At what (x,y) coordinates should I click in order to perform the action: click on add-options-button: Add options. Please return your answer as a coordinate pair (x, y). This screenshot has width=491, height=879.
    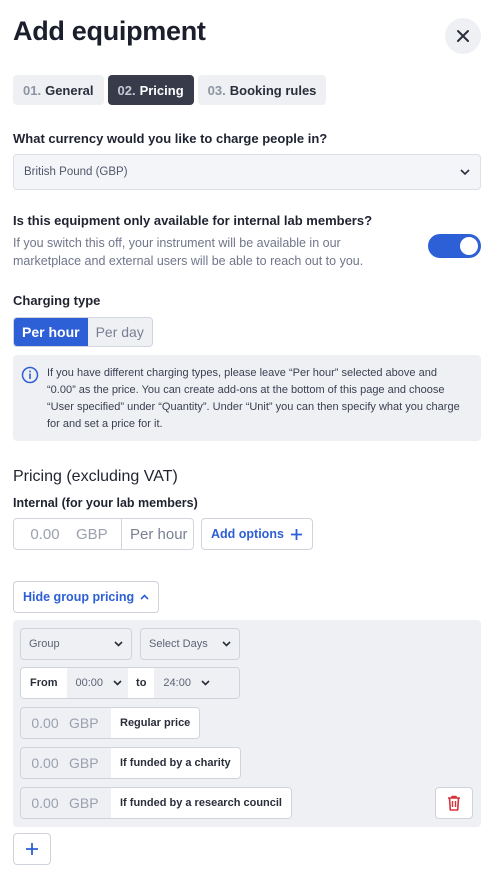
    Looking at the image, I should click on (257, 534).